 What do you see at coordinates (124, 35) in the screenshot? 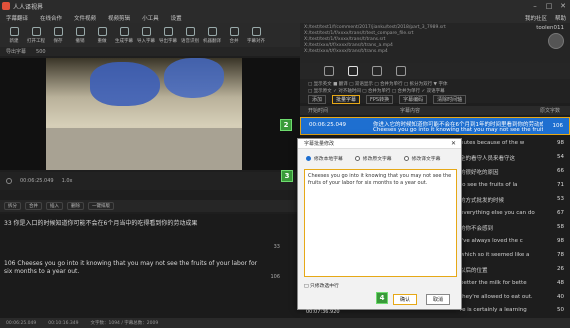
I see `toolbar-button: 生成字幕` at bounding box center [124, 35].